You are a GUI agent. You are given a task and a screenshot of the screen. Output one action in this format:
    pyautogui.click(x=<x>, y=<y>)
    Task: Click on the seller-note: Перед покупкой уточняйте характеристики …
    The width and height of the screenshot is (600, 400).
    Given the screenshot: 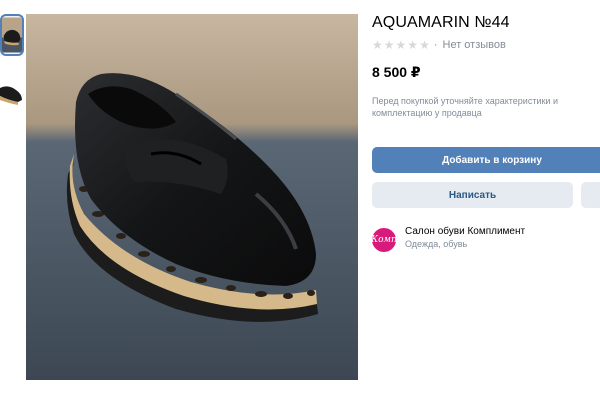 What is the action you would take?
    pyautogui.click(x=465, y=107)
    